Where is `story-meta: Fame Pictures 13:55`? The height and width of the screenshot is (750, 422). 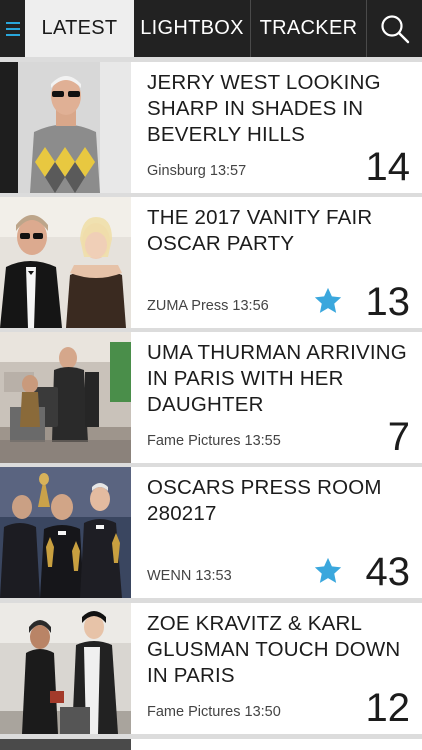
story-meta: Fame Pictures 13:55 is located at coordinates (214, 441).